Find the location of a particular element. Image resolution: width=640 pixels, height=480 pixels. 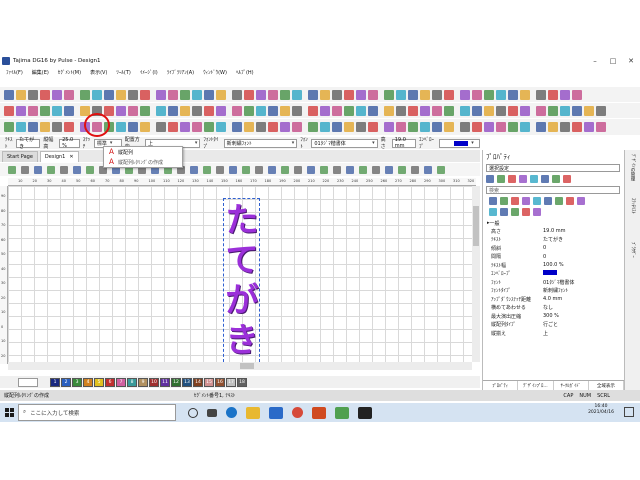

thread-color-swatch: 3 is located at coordinates (77, 382).